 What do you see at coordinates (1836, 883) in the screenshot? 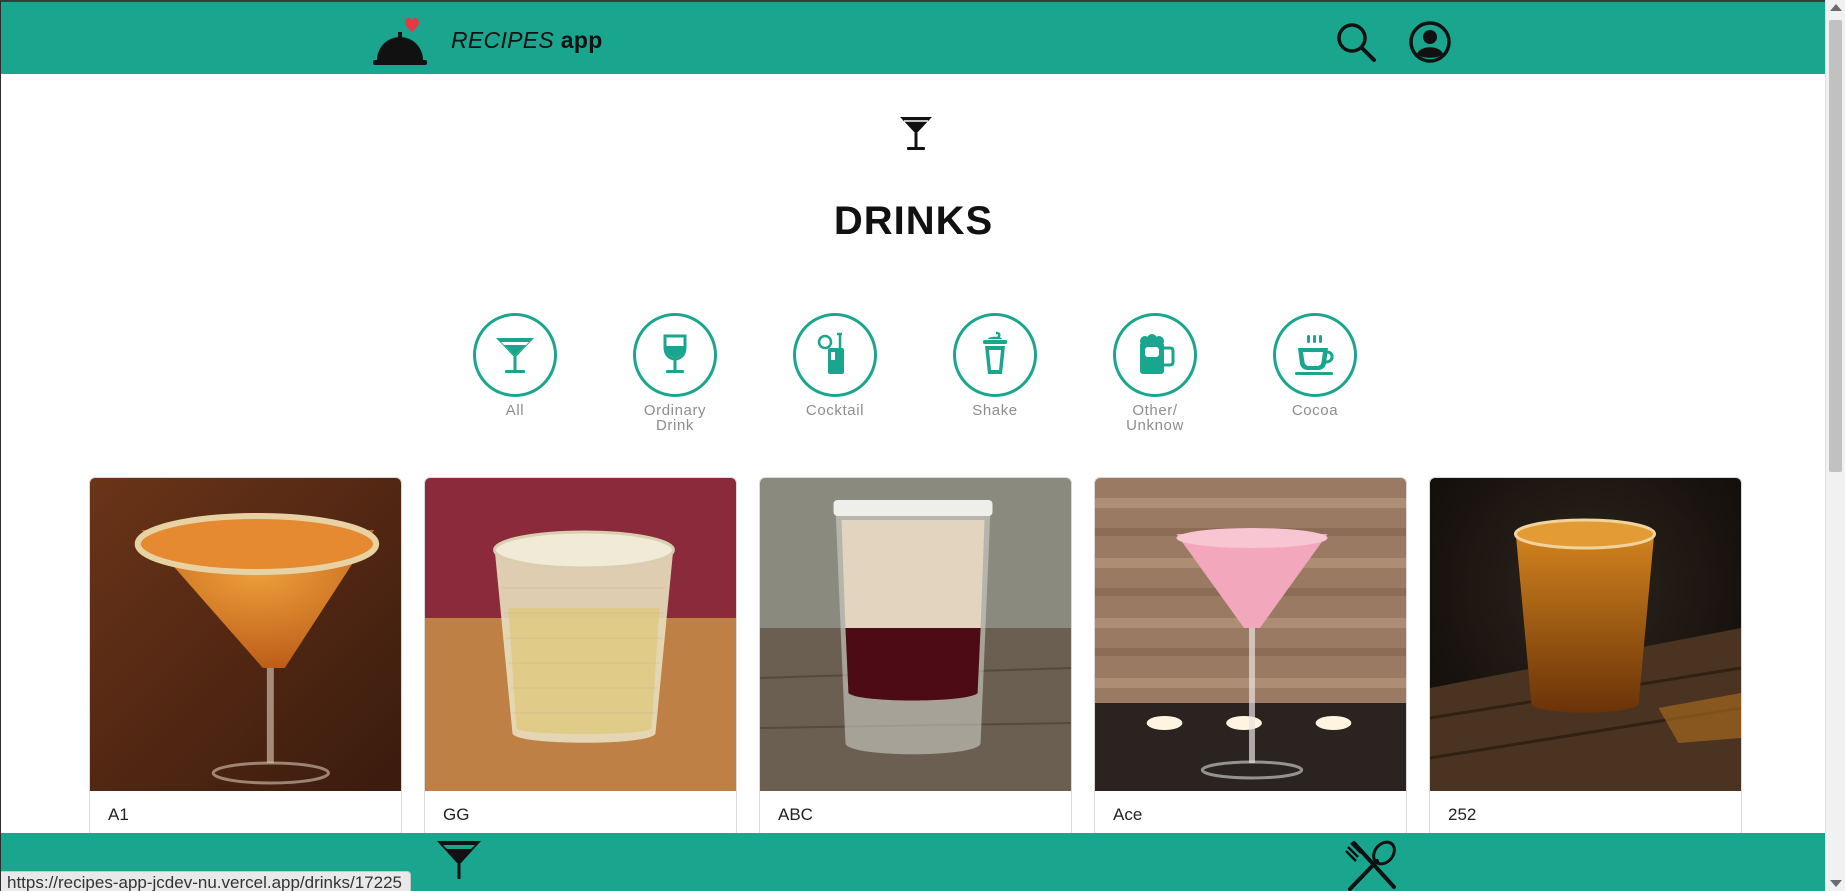
I see `scroll-down-arrow-icon` at bounding box center [1836, 883].